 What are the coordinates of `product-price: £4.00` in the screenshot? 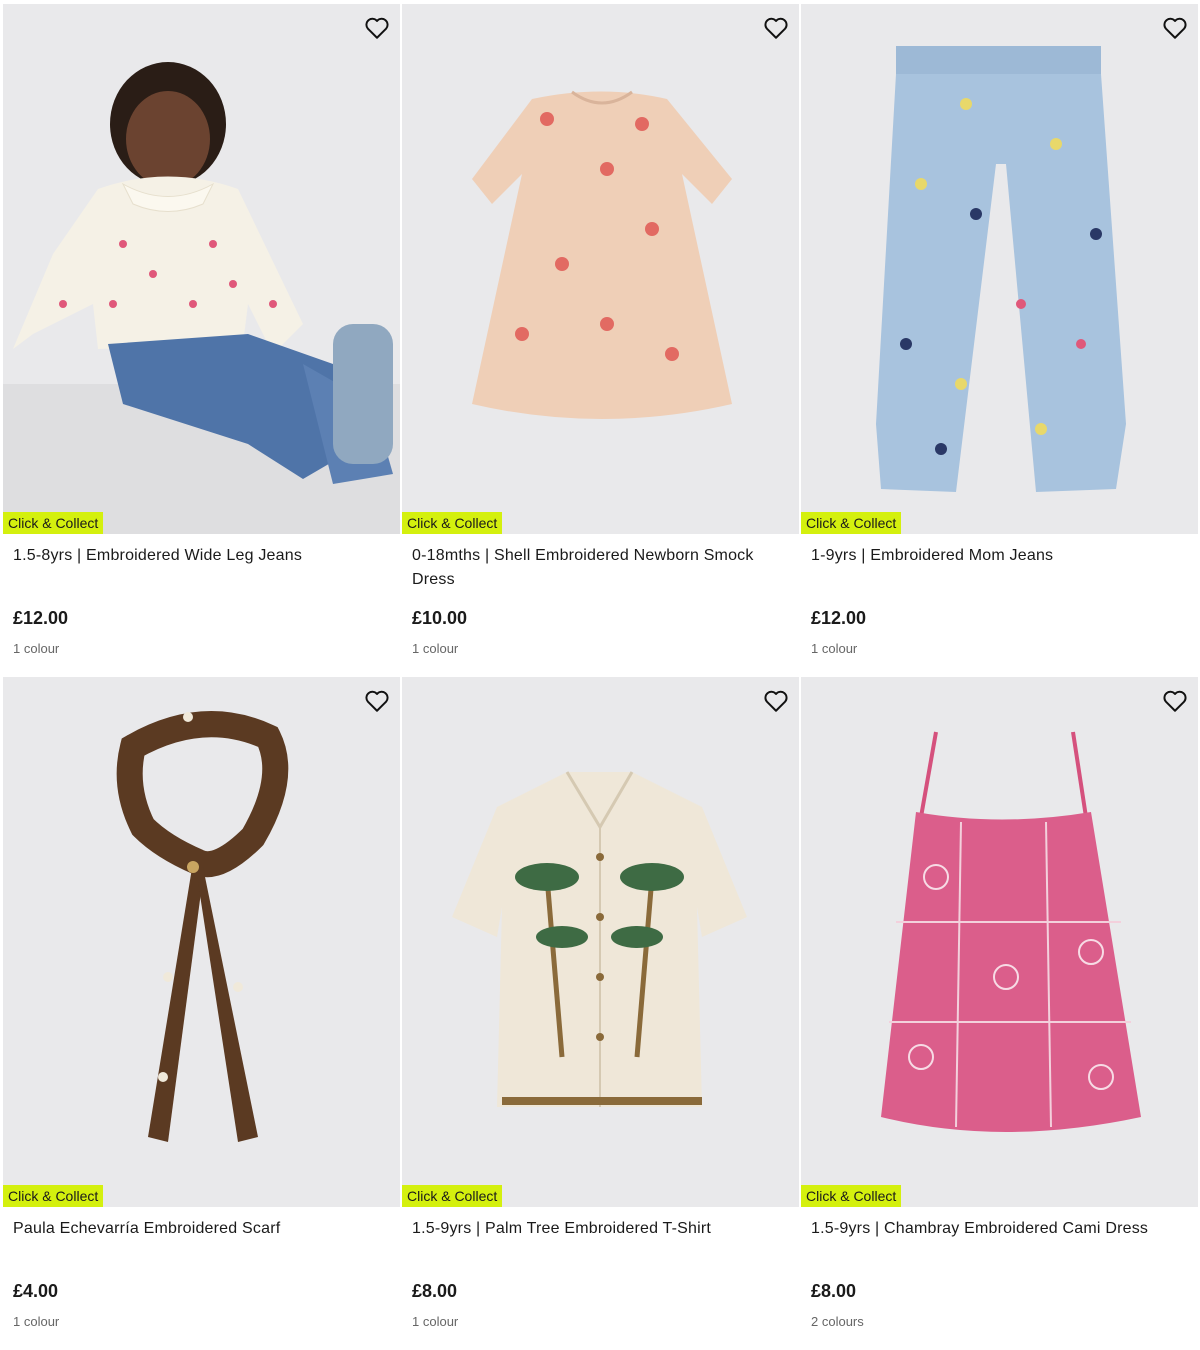 It's located at (36, 1291).